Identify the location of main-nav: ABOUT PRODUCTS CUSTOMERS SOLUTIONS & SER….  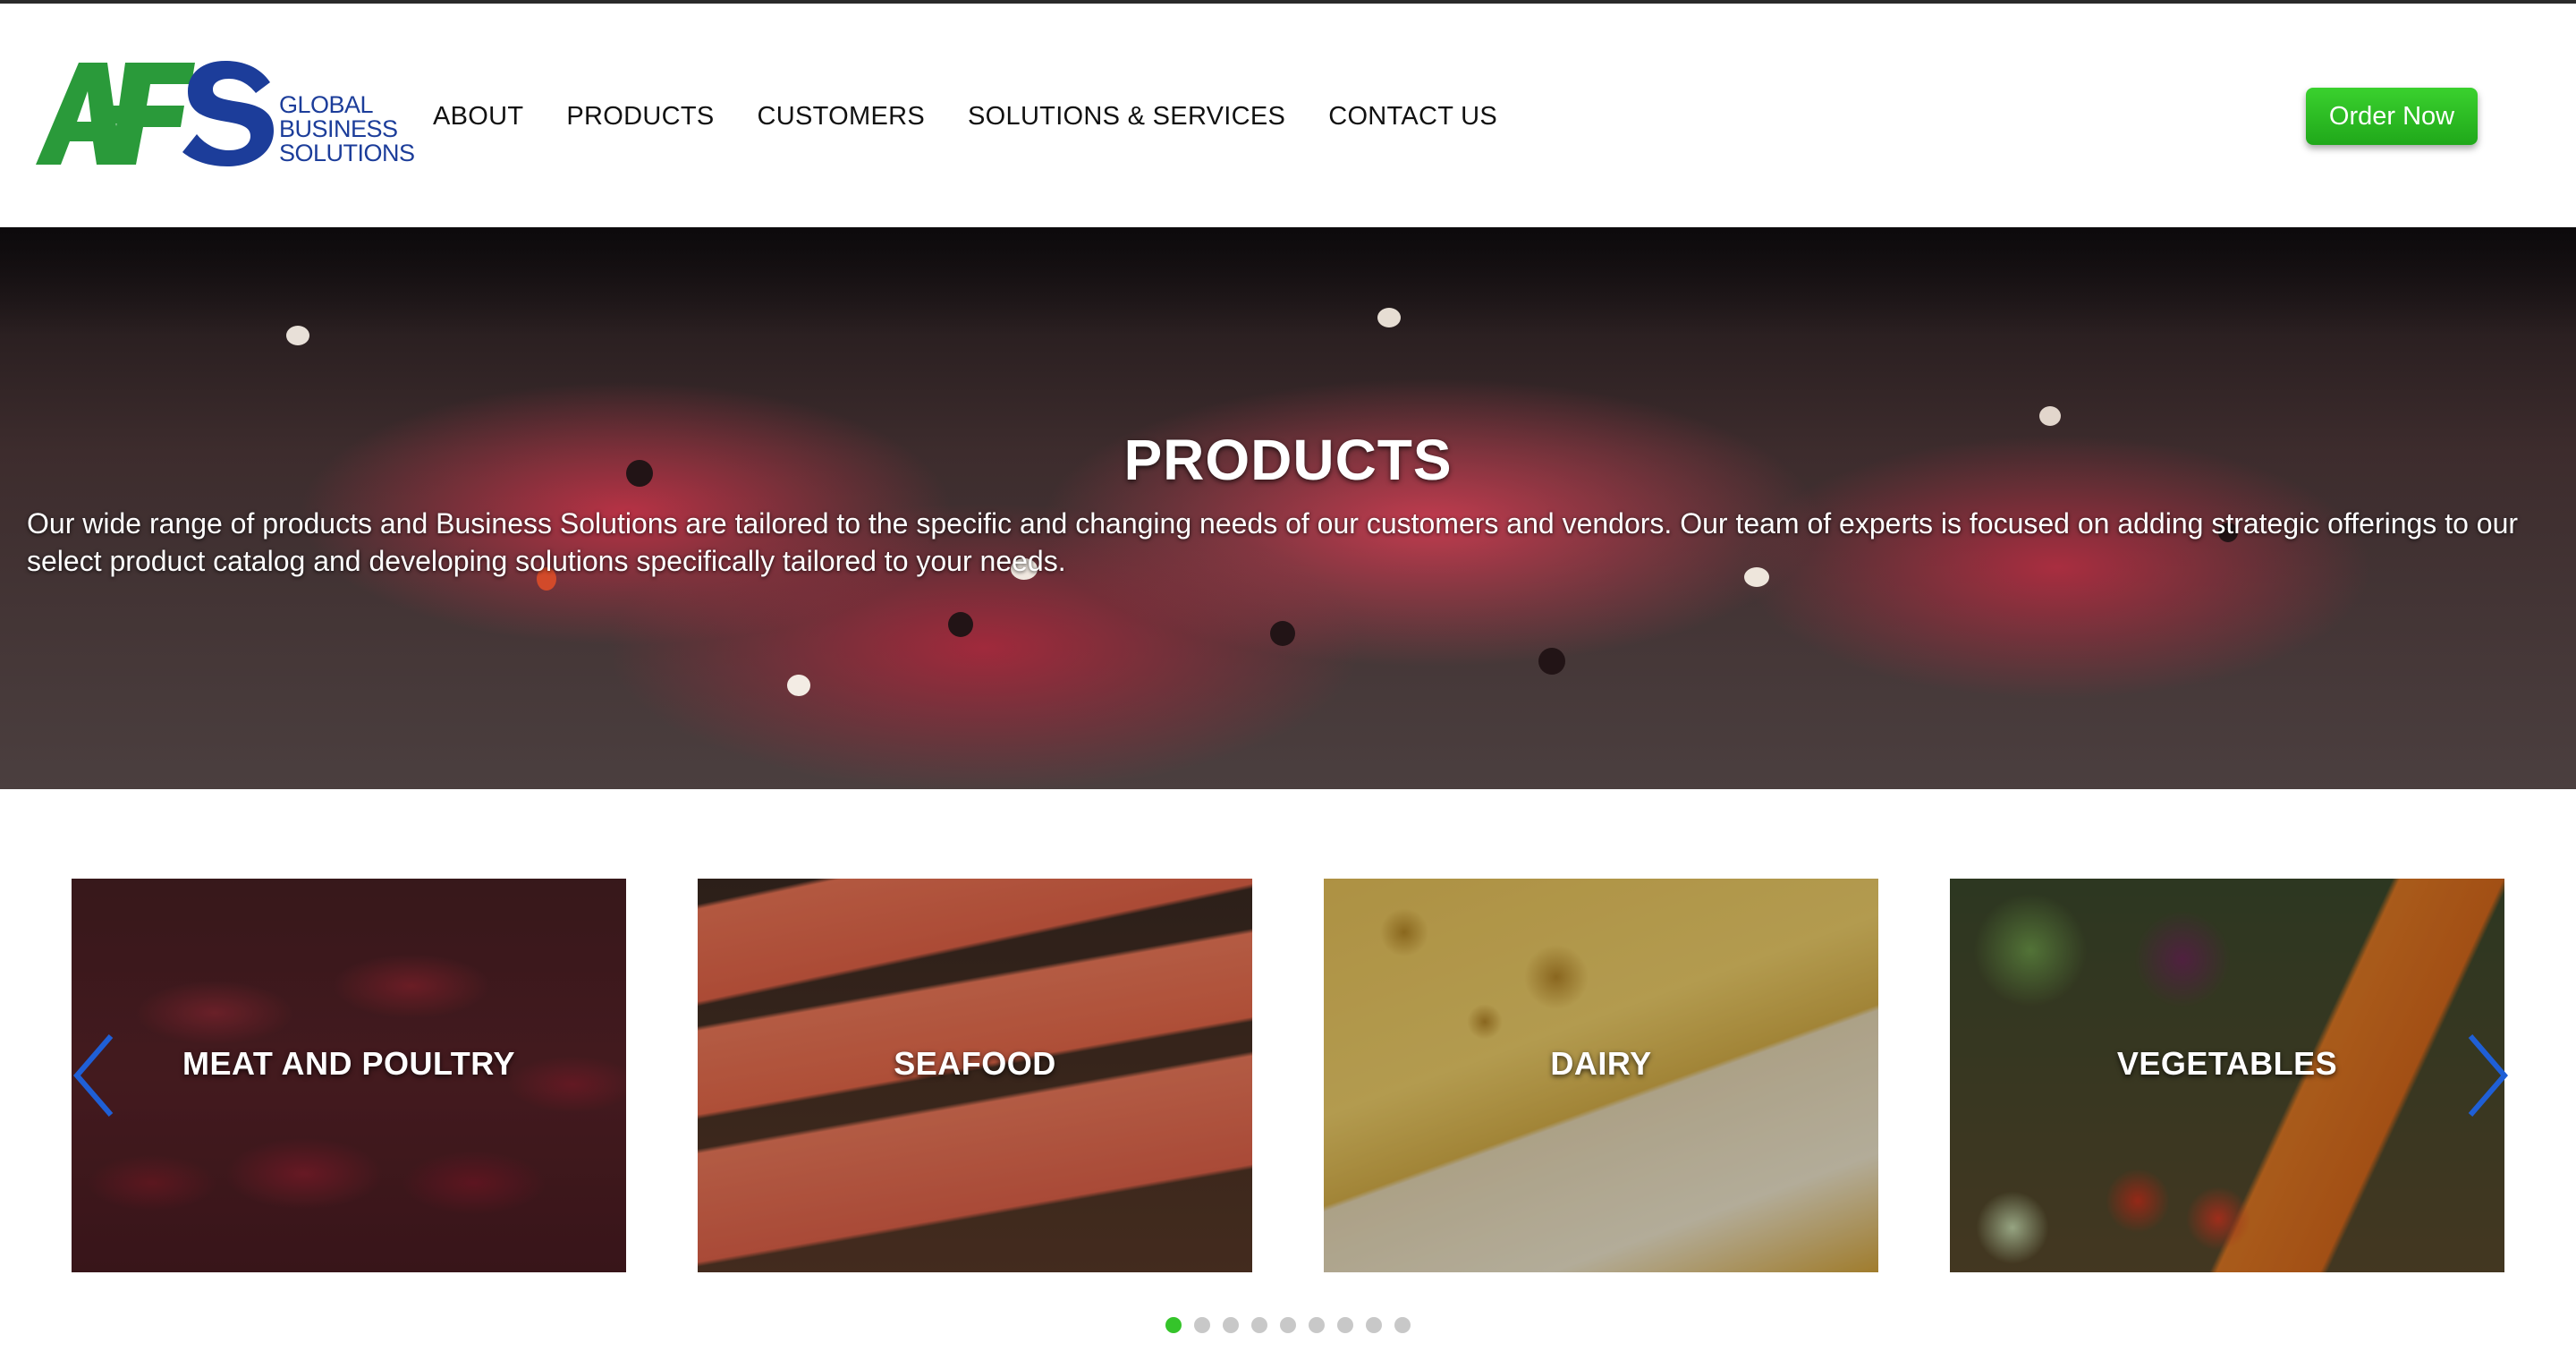
(965, 117).